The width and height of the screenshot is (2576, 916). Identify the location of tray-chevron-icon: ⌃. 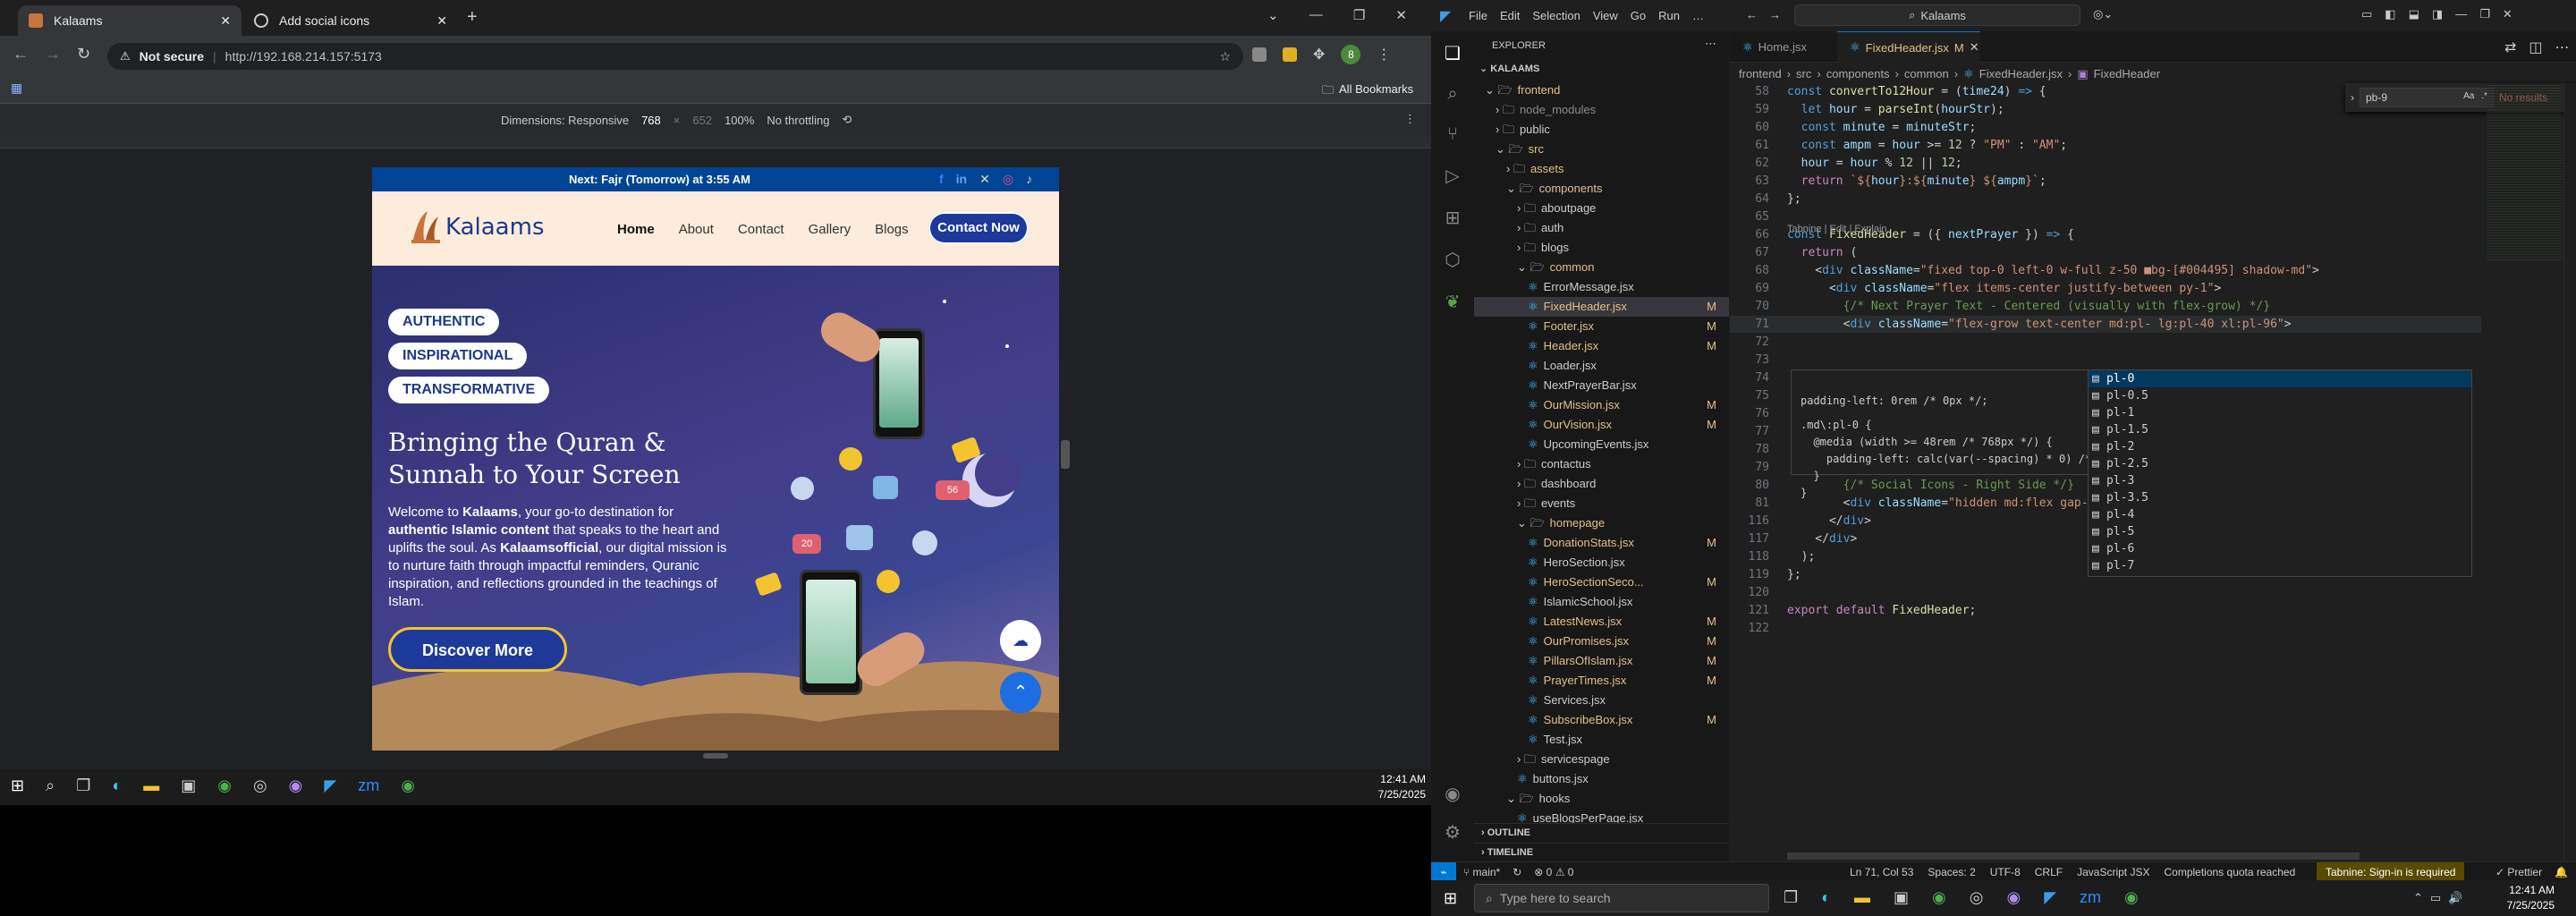
(2418, 898).